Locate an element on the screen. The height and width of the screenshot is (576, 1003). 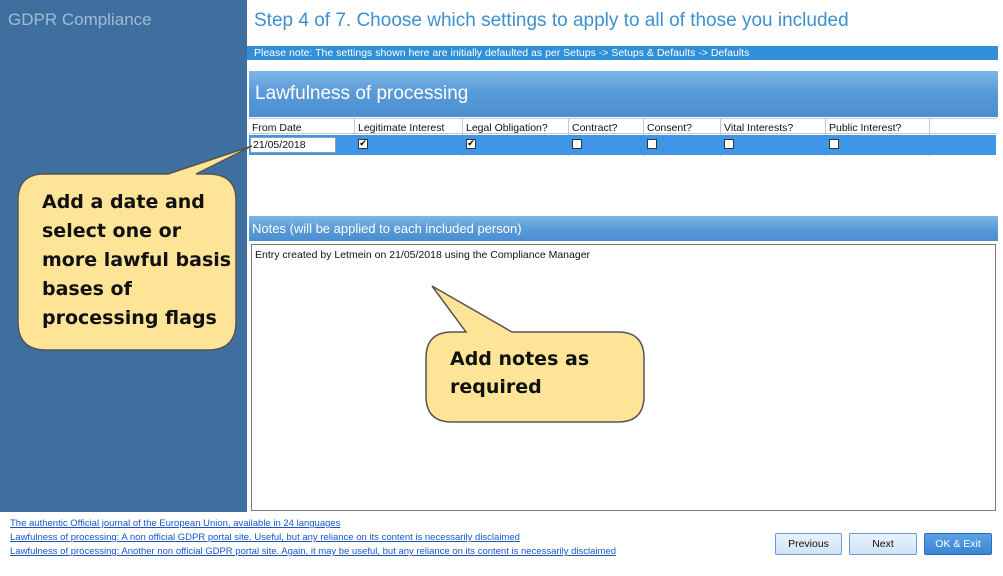
right-callout-text: Add notes as required is located at coordinates (520, 373).